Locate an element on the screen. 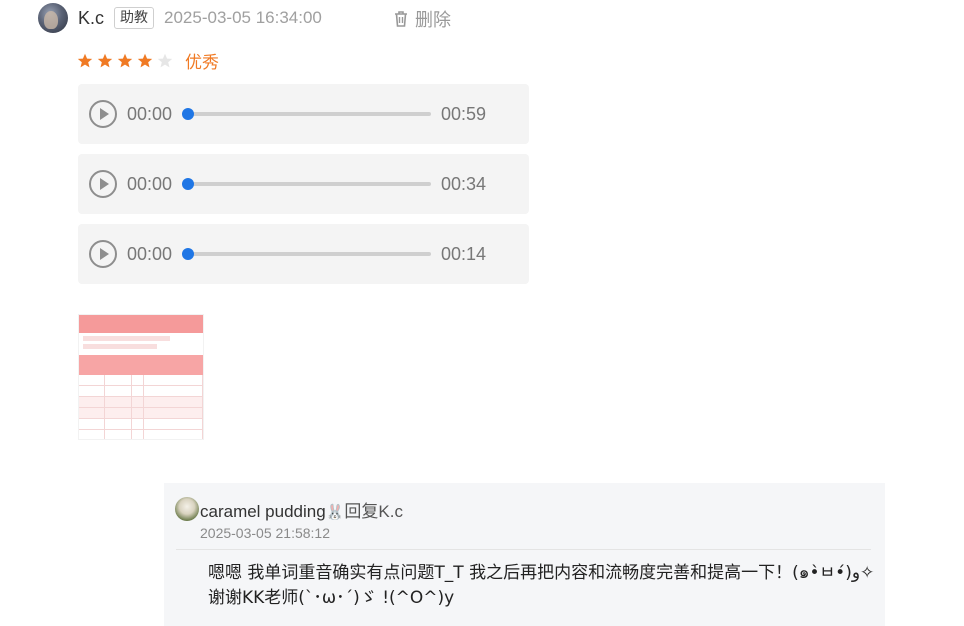 The image size is (964, 626). star-empty-icon is located at coordinates (165, 60).